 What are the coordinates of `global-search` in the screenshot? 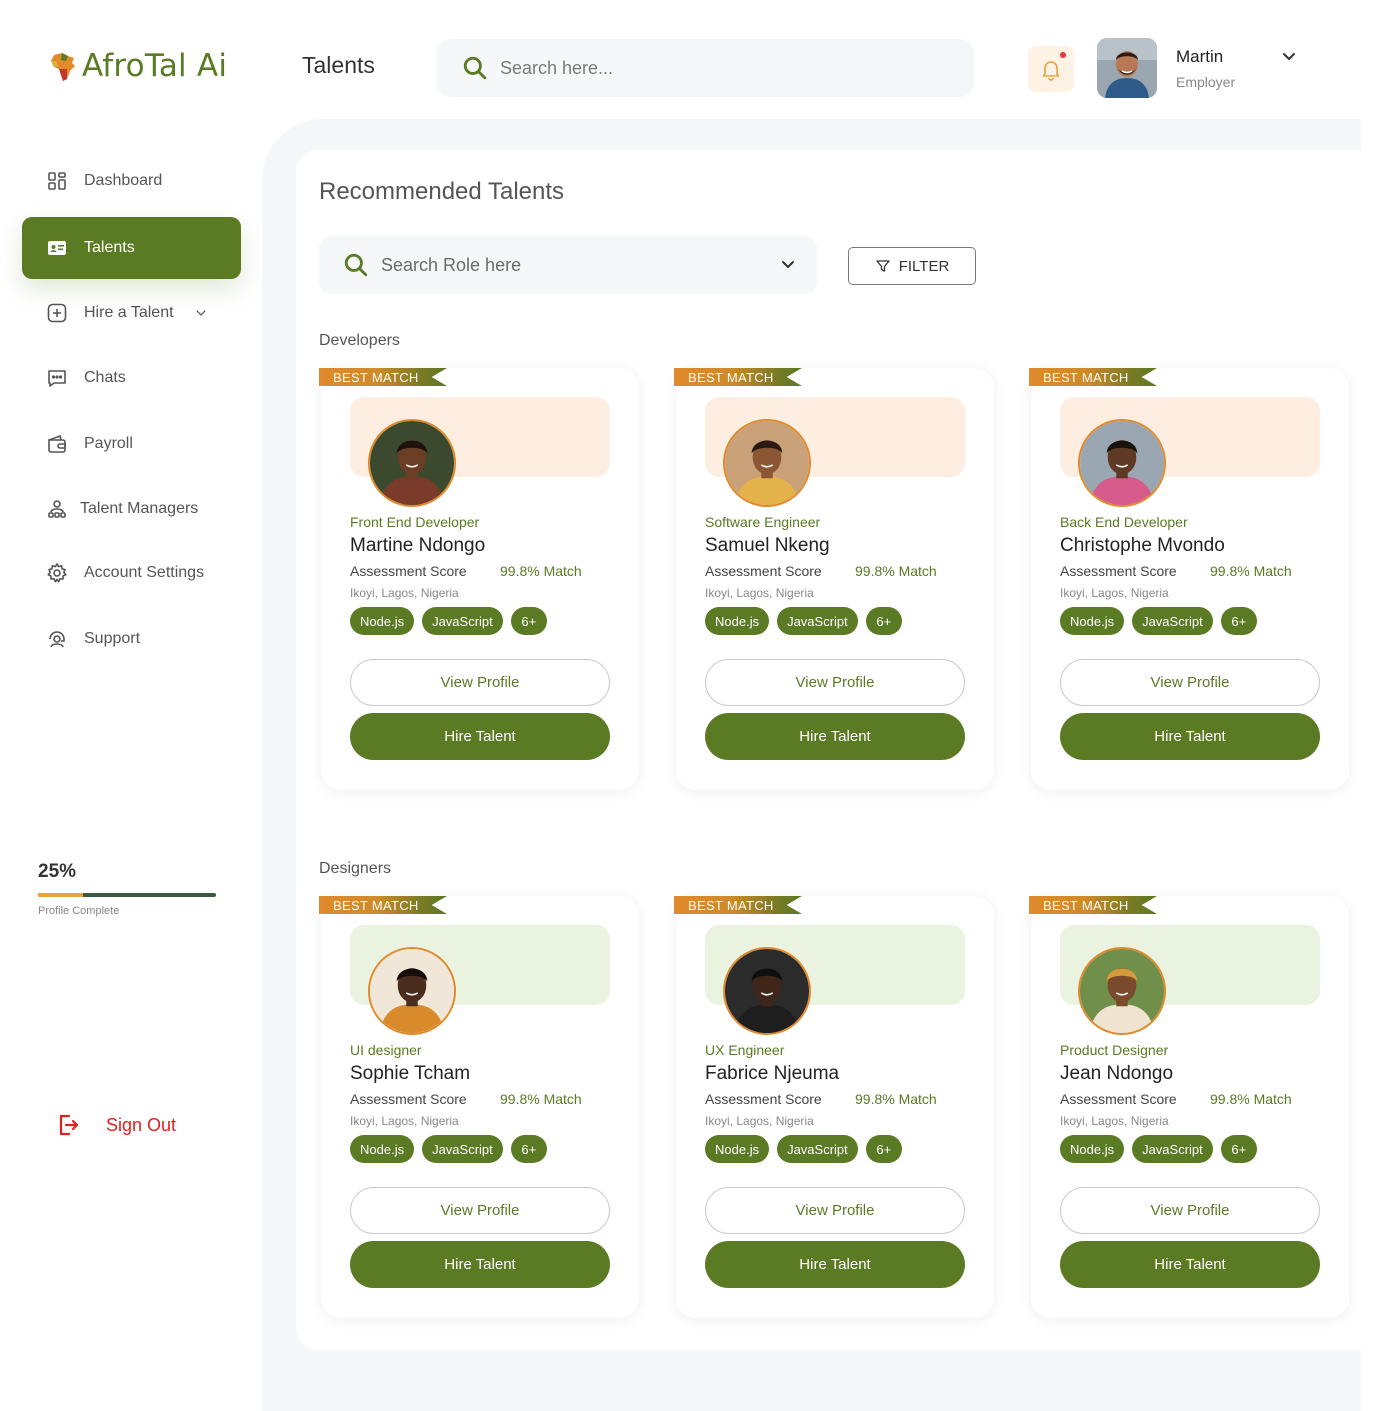 It's located at (705, 68).